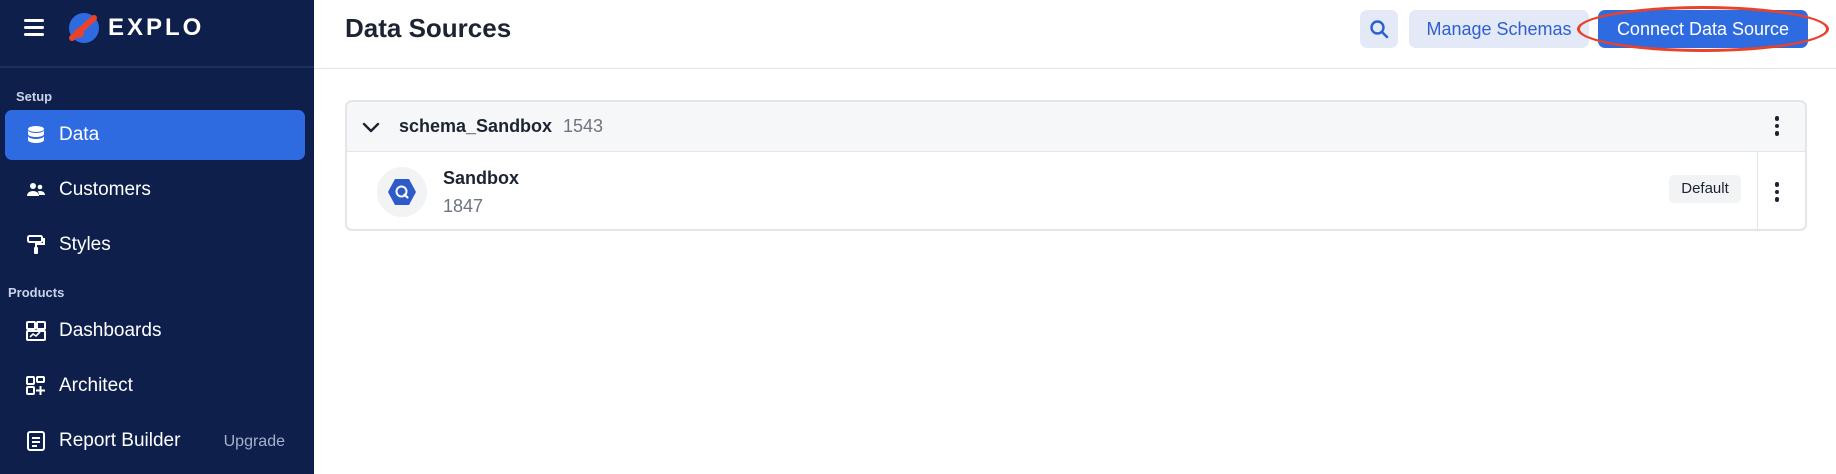  I want to click on sidebar-item-label: Customers, so click(105, 189).